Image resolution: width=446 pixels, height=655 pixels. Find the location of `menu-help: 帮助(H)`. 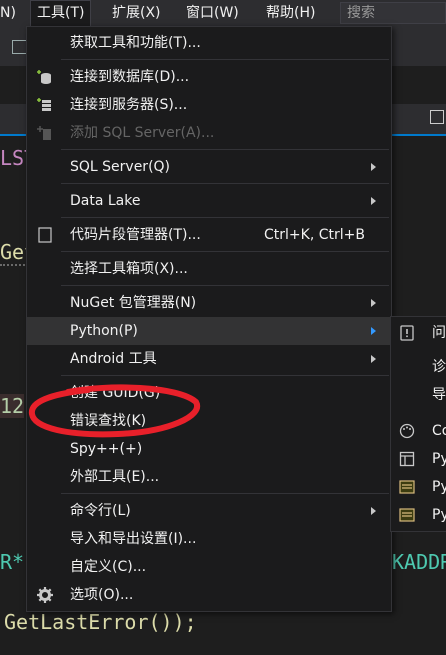

menu-help: 帮助(H) is located at coordinates (290, 13).